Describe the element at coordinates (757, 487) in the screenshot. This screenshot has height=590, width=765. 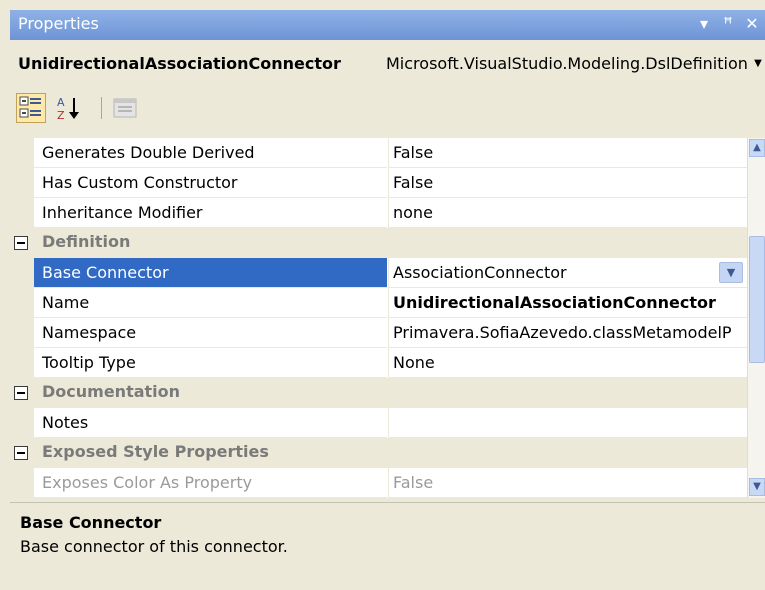
I see `scroll-down-icon: ▼` at that location.